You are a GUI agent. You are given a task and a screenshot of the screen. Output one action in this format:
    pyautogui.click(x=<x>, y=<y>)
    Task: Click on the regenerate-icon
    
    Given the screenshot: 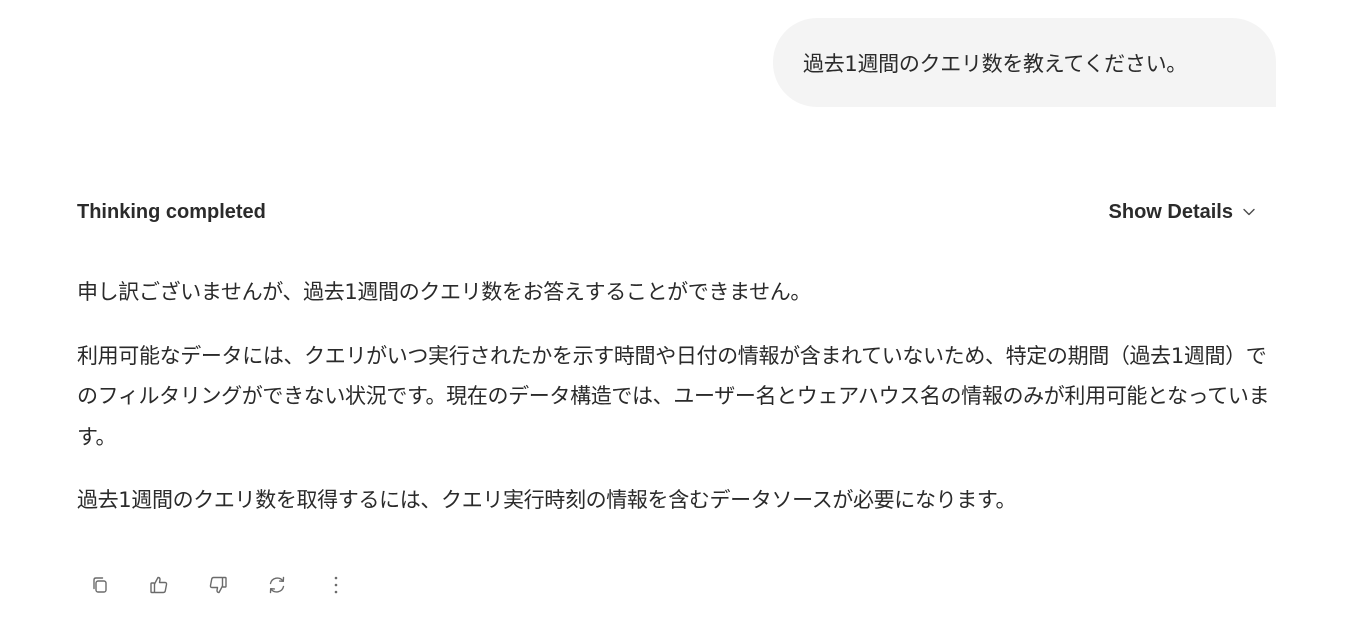 What is the action you would take?
    pyautogui.click(x=277, y=585)
    